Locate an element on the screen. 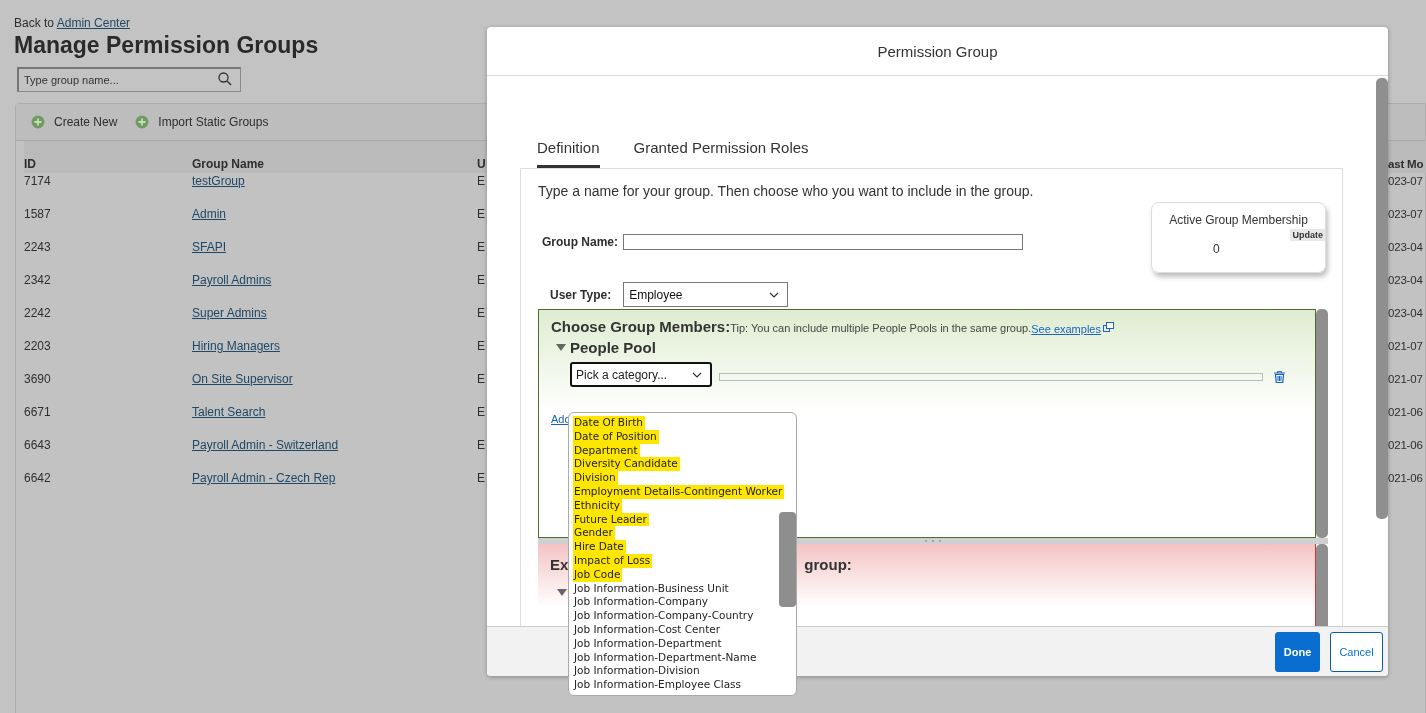 Image resolution: width=1426 pixels, height=713 pixels. table-cell: 6642 is located at coordinates (37, 478).